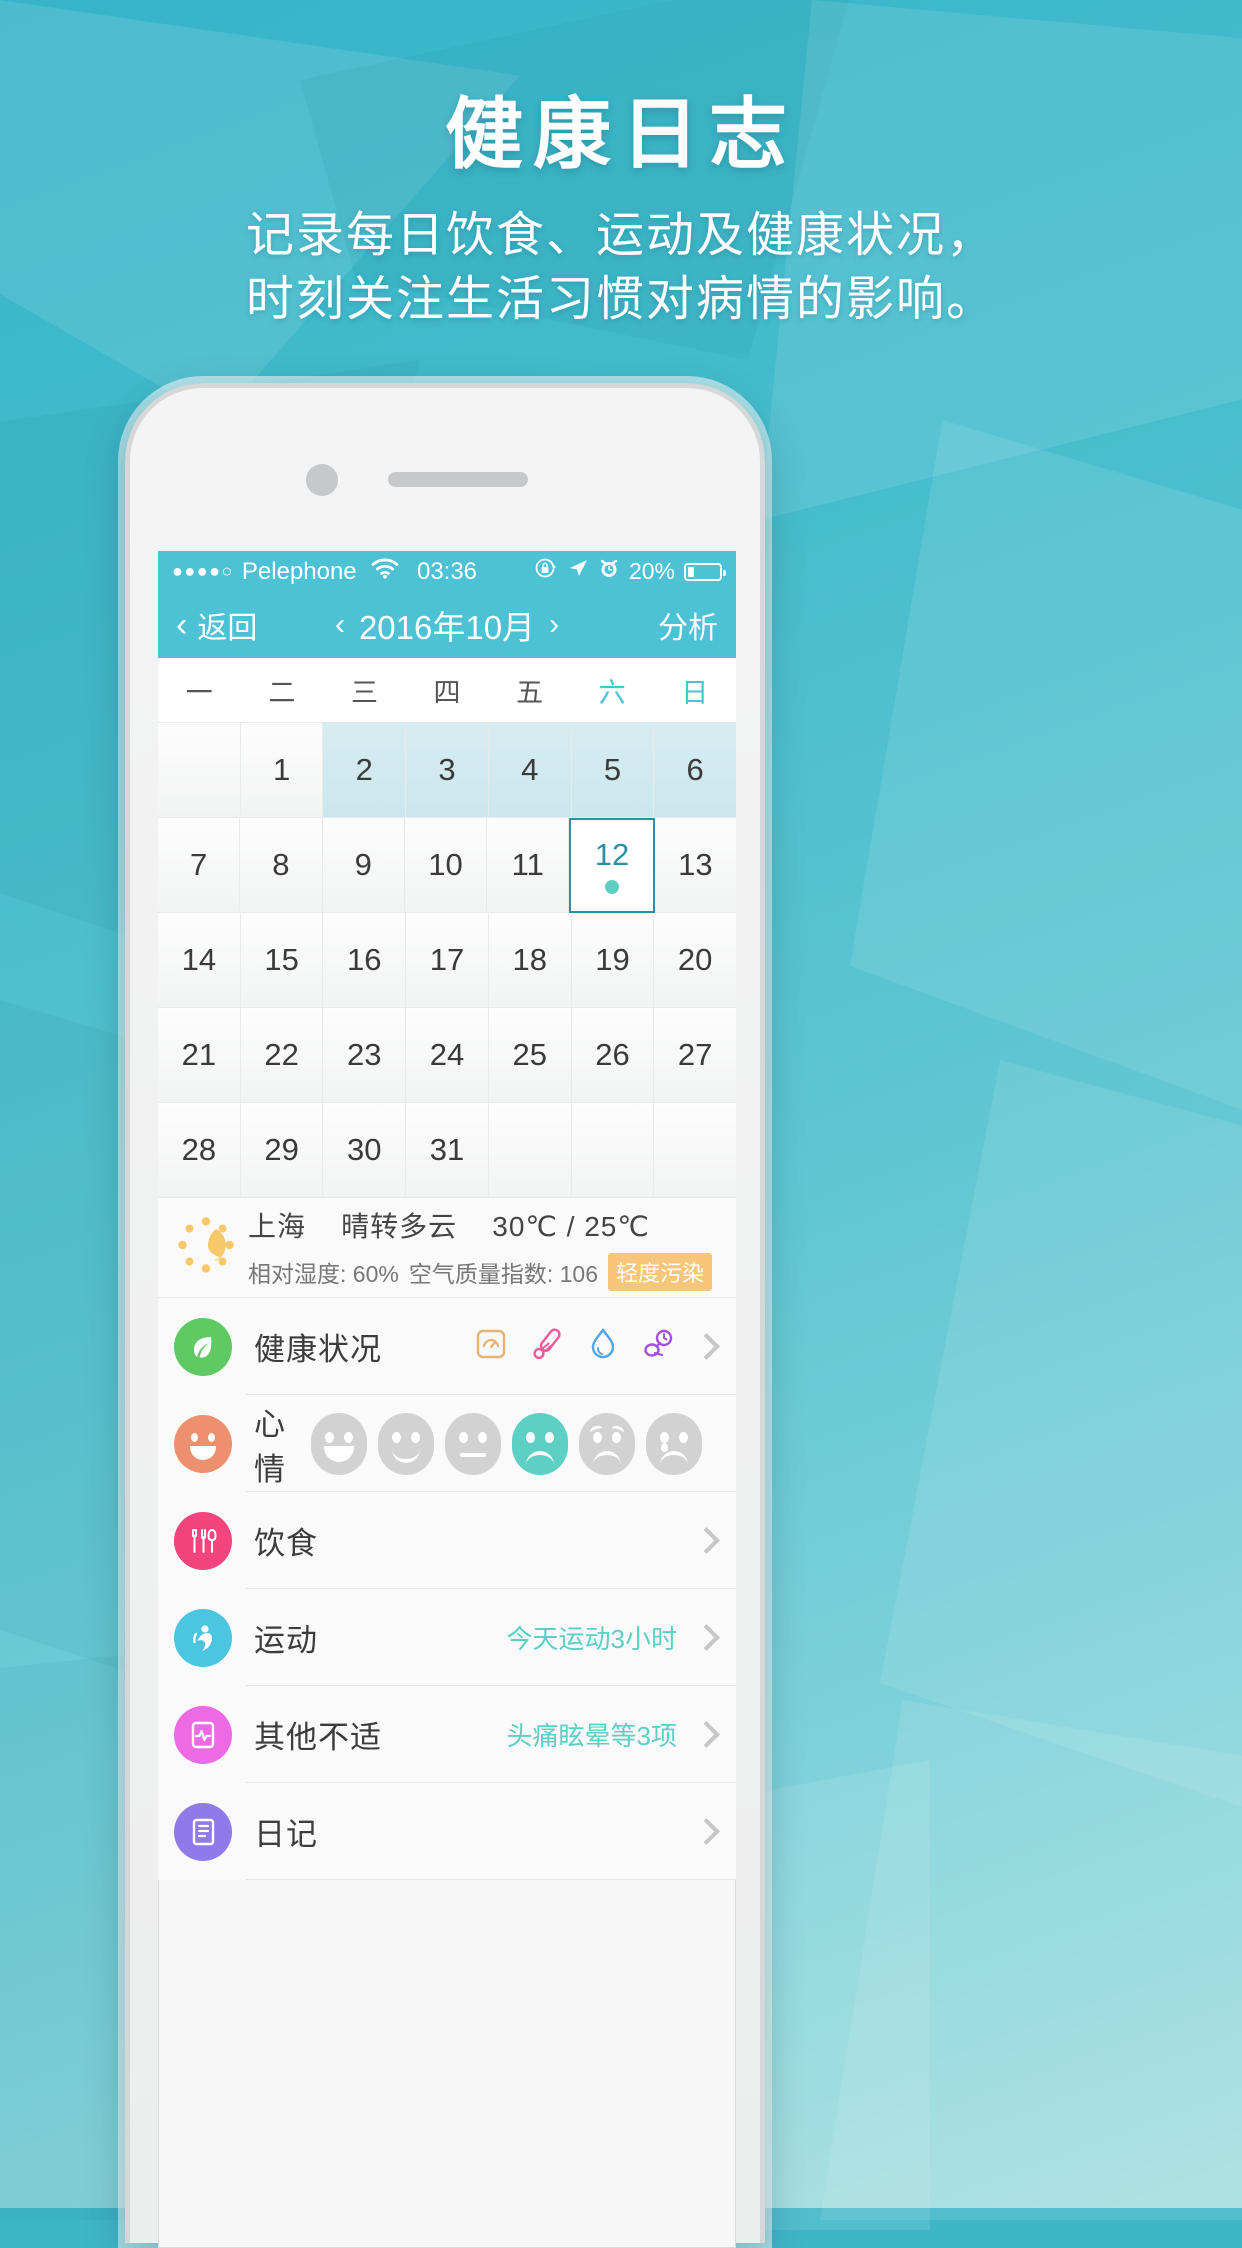 Image resolution: width=1242 pixels, height=2248 pixels. I want to click on calendar-day-17: 17, so click(447, 960).